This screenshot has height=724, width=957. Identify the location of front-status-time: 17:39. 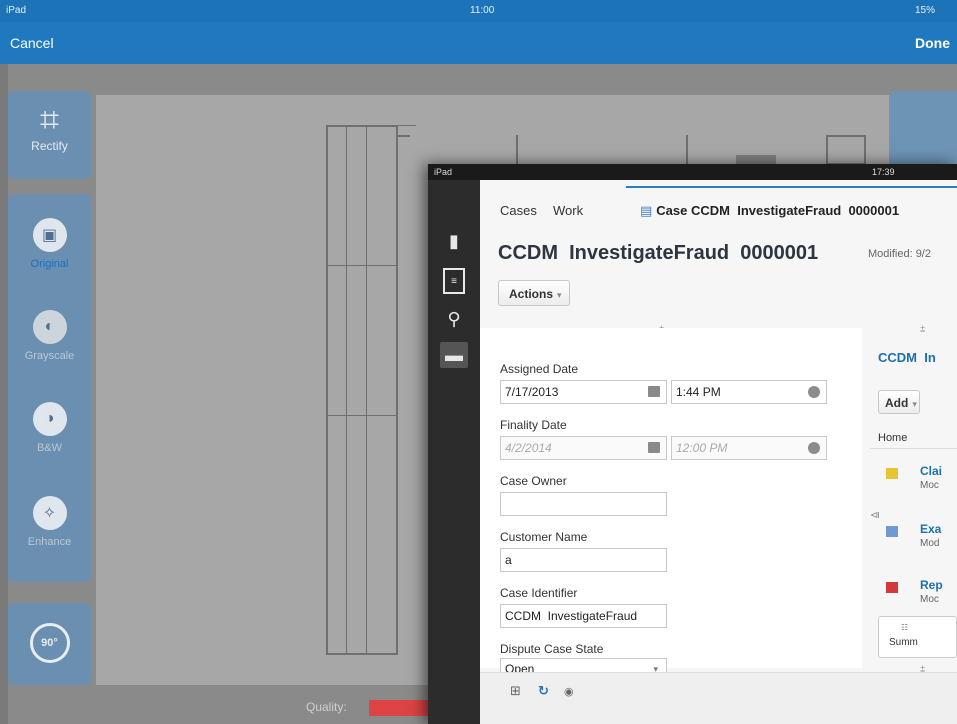
(883, 172).